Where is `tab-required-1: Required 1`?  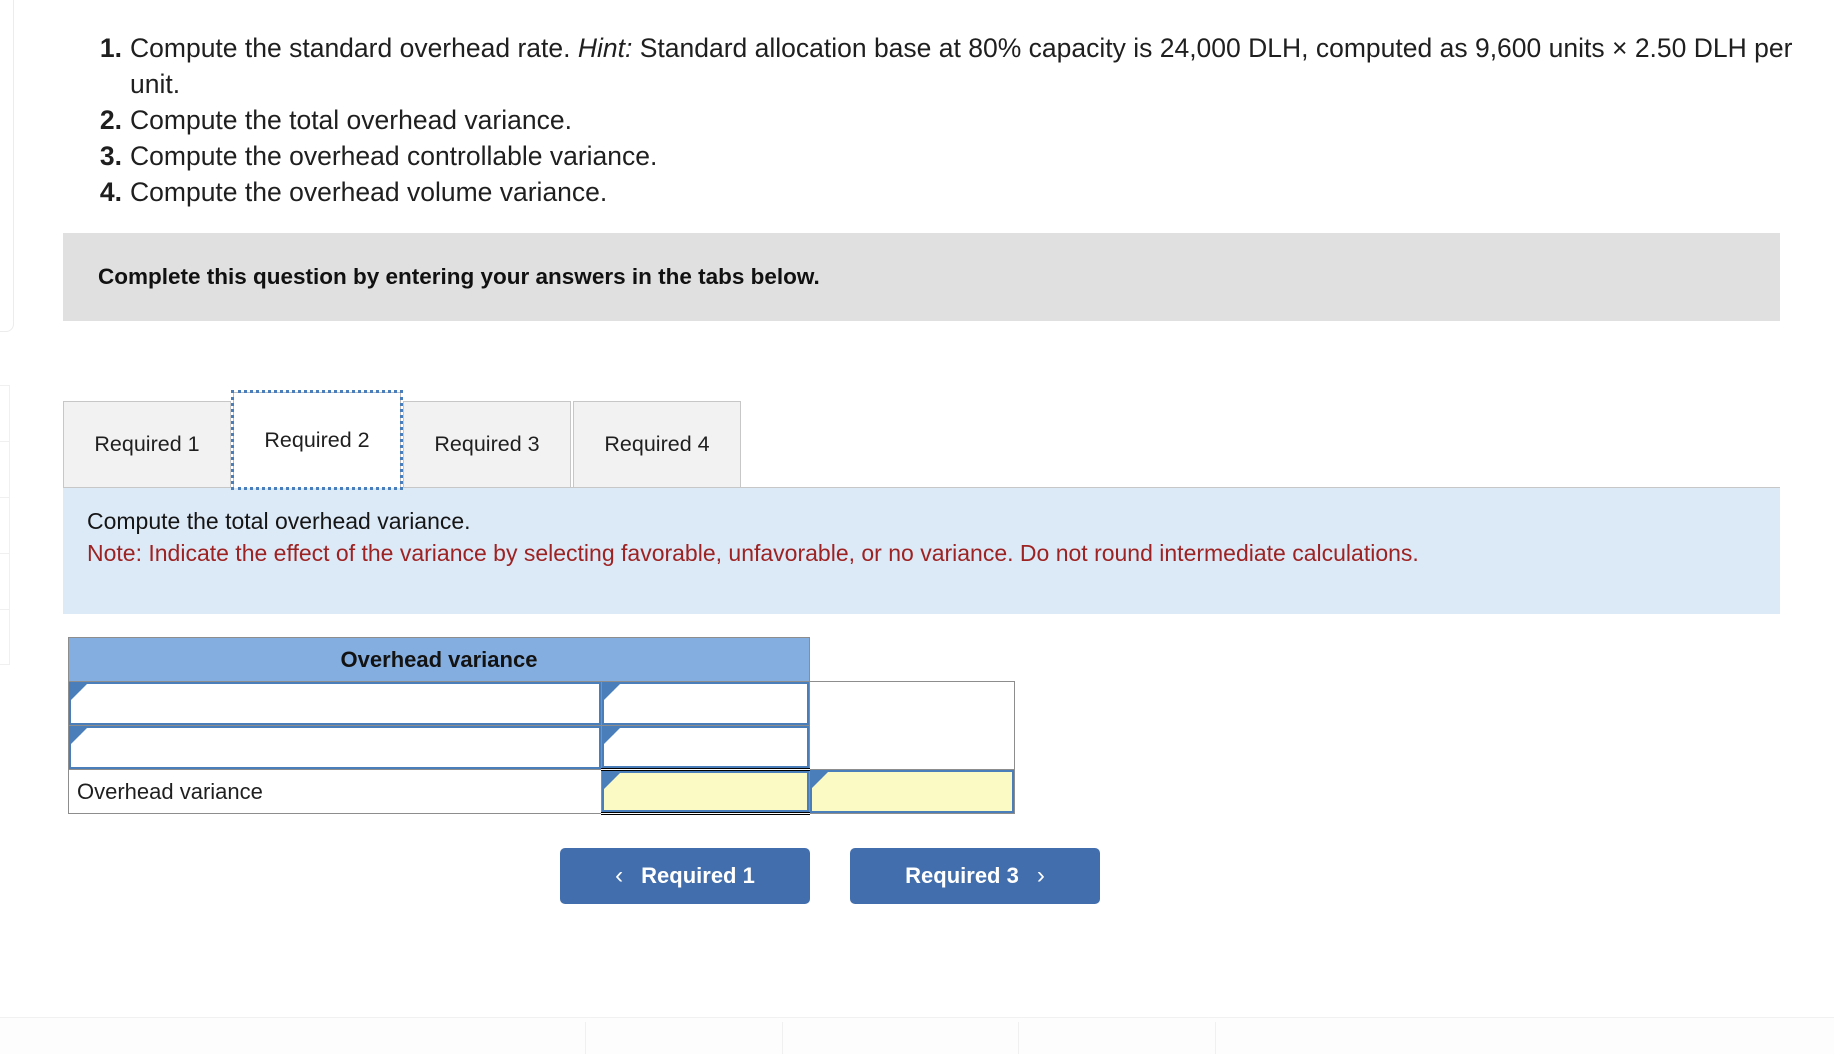 tab-required-1: Required 1 is located at coordinates (147, 444).